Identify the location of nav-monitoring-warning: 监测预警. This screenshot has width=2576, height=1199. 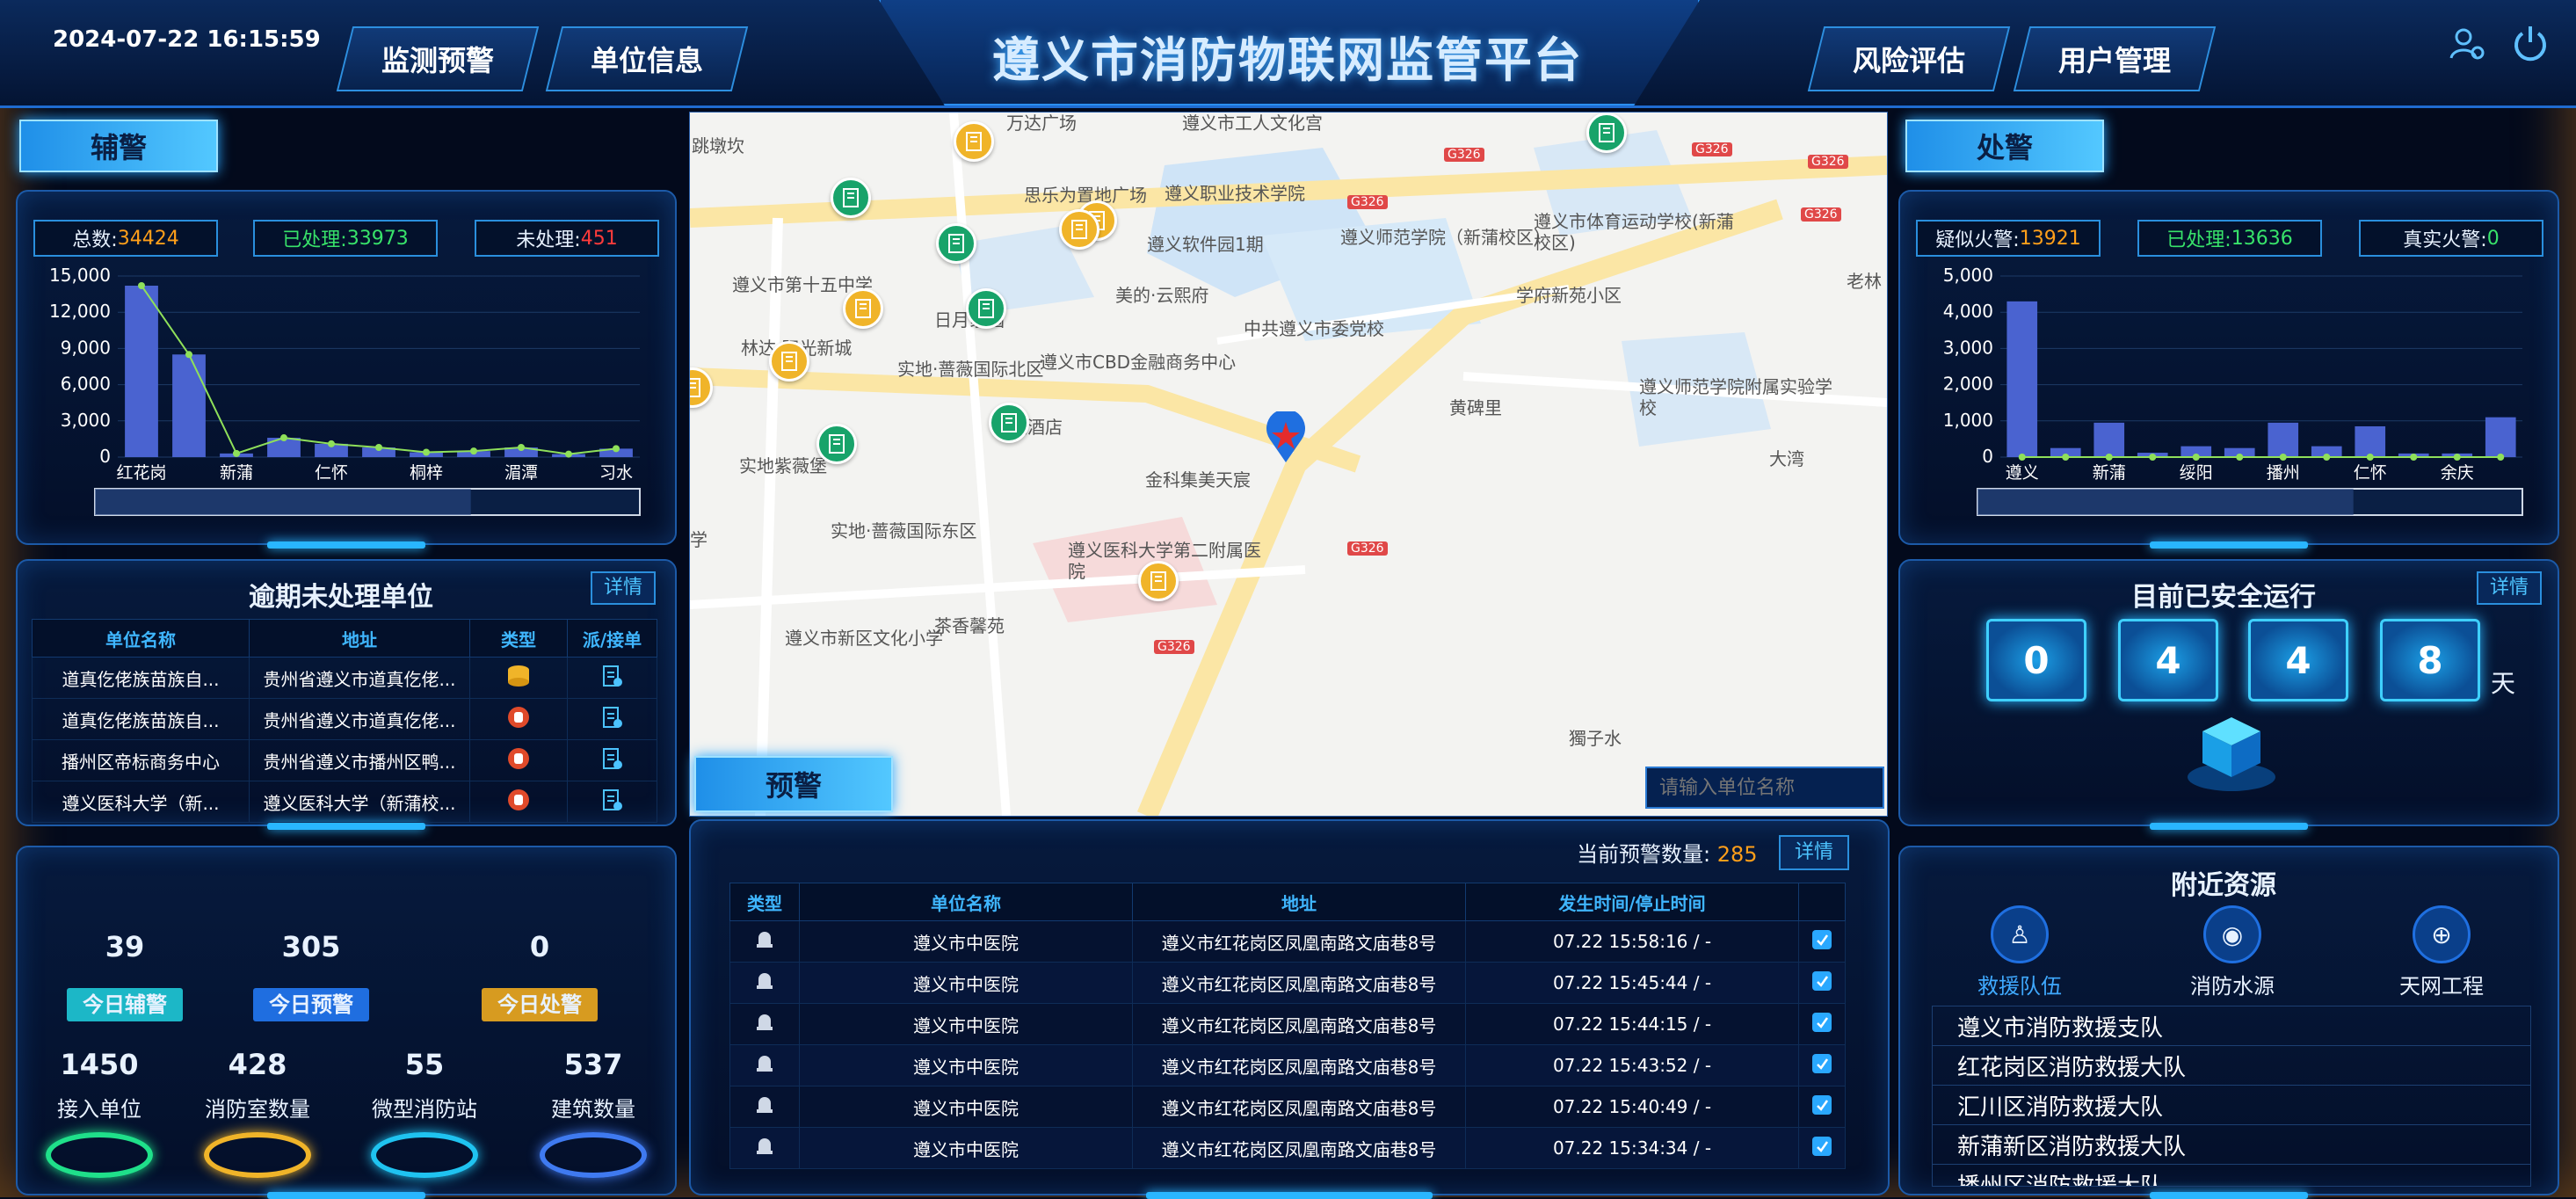
(438, 59).